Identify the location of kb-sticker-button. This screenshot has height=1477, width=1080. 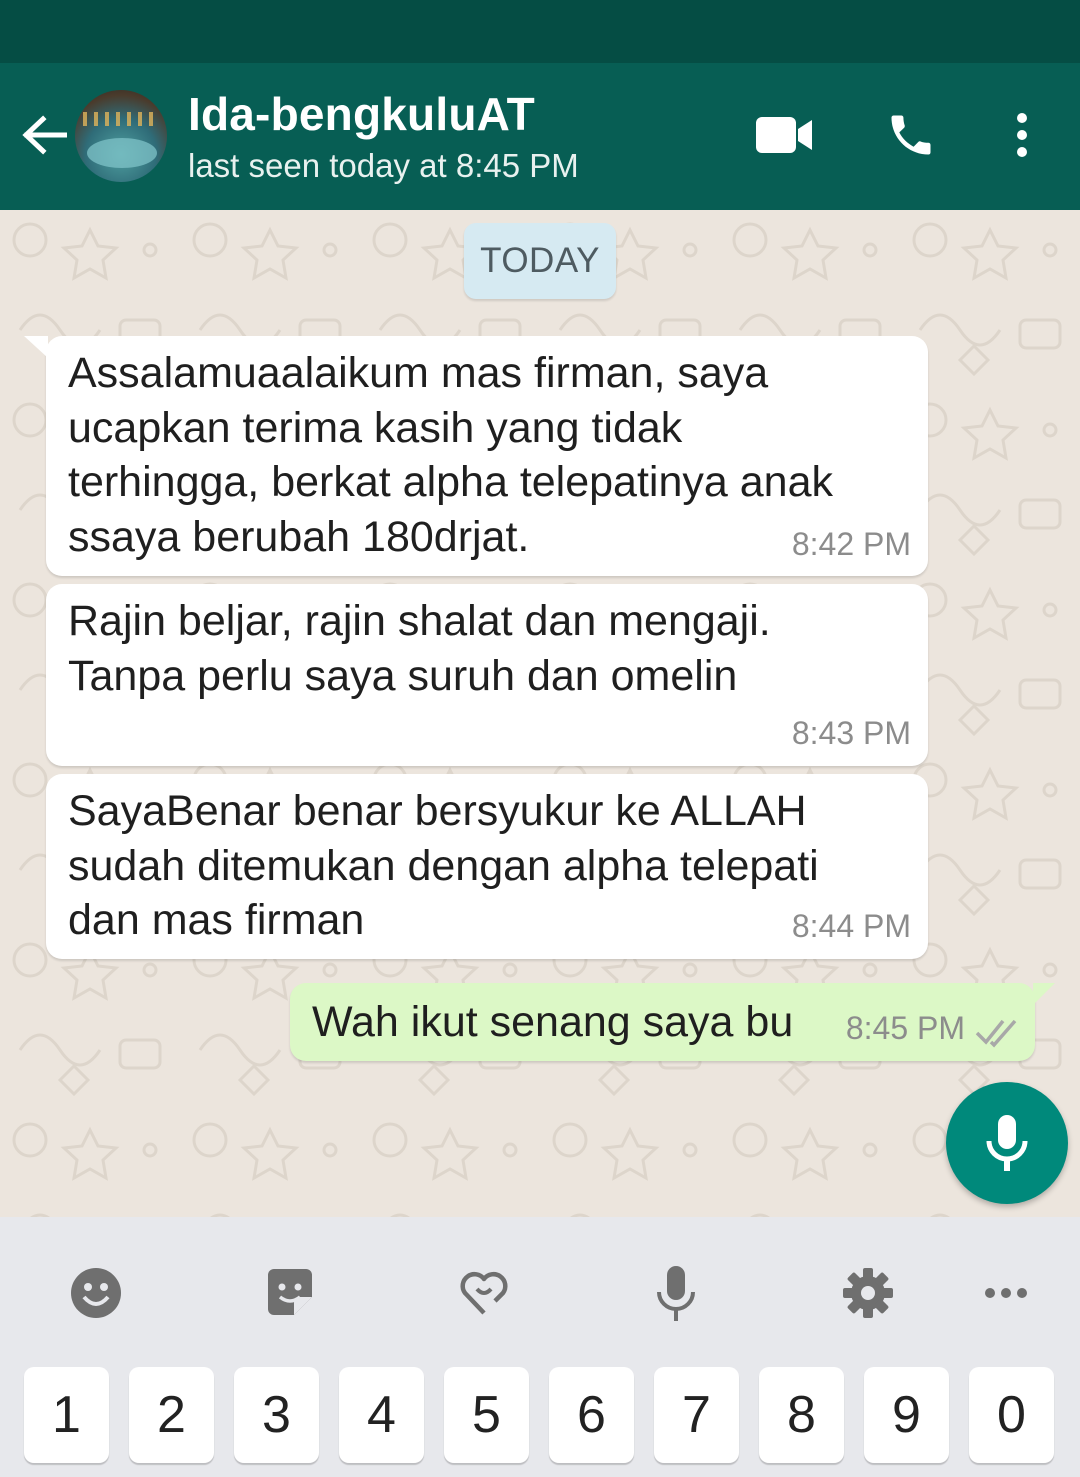
(290, 1293).